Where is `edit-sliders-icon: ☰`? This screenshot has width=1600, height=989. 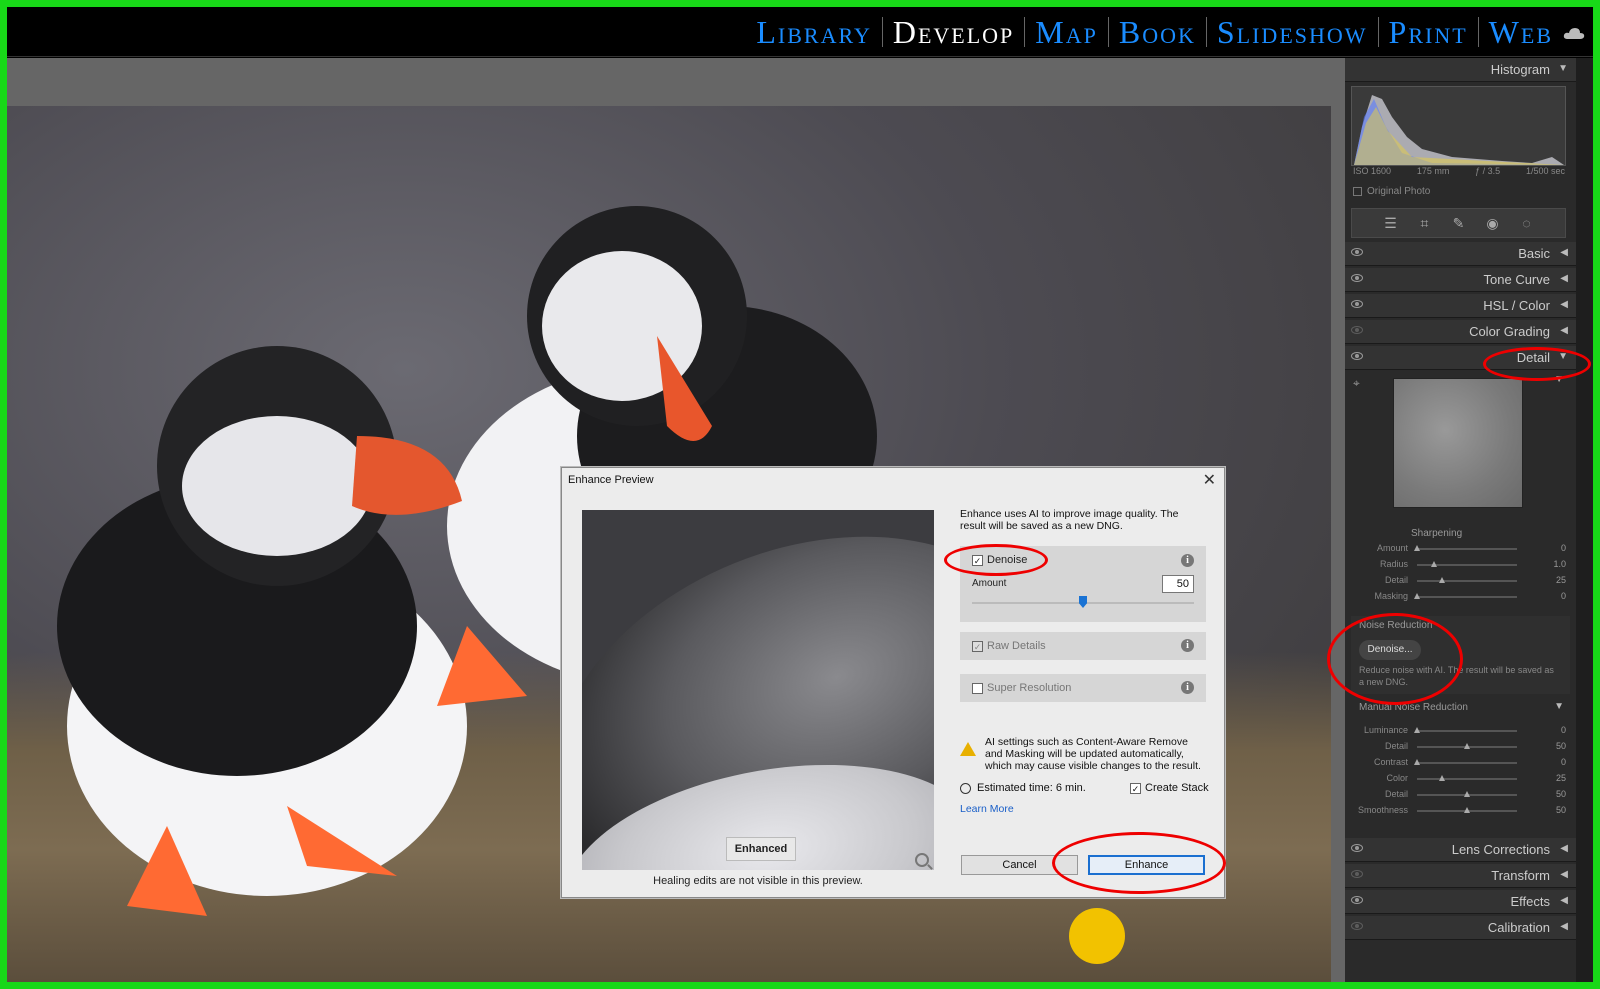 edit-sliders-icon: ☰ is located at coordinates (1391, 223).